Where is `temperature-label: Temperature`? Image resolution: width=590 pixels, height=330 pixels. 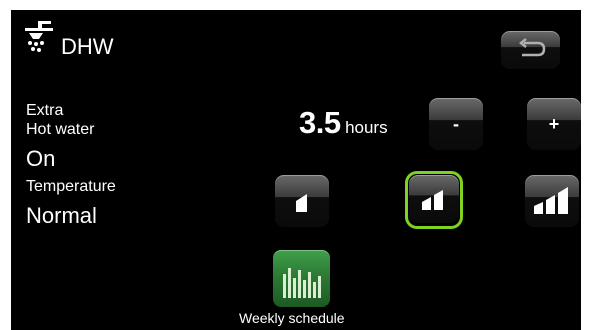
temperature-label: Temperature is located at coordinates (71, 186).